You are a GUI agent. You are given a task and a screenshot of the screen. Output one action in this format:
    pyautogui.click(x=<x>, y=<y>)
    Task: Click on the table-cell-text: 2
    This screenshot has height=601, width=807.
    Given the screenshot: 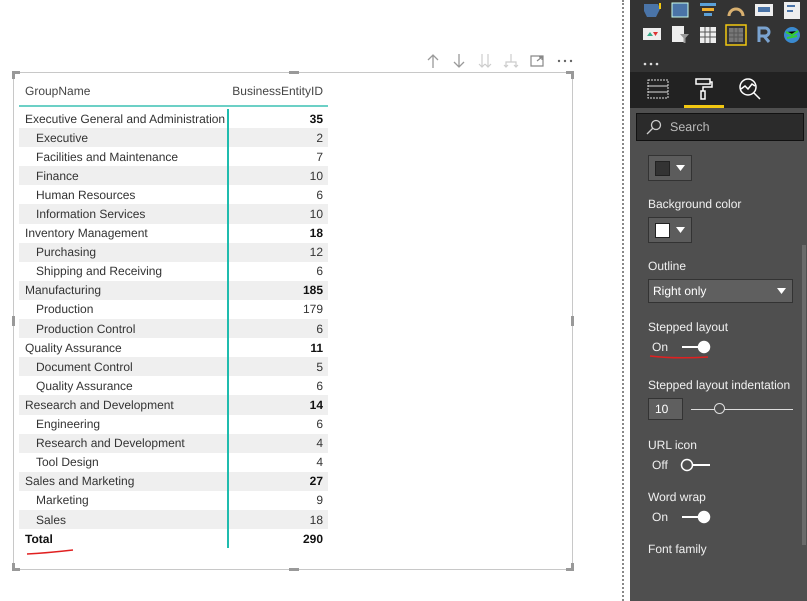 What is the action you would take?
    pyautogui.click(x=319, y=138)
    